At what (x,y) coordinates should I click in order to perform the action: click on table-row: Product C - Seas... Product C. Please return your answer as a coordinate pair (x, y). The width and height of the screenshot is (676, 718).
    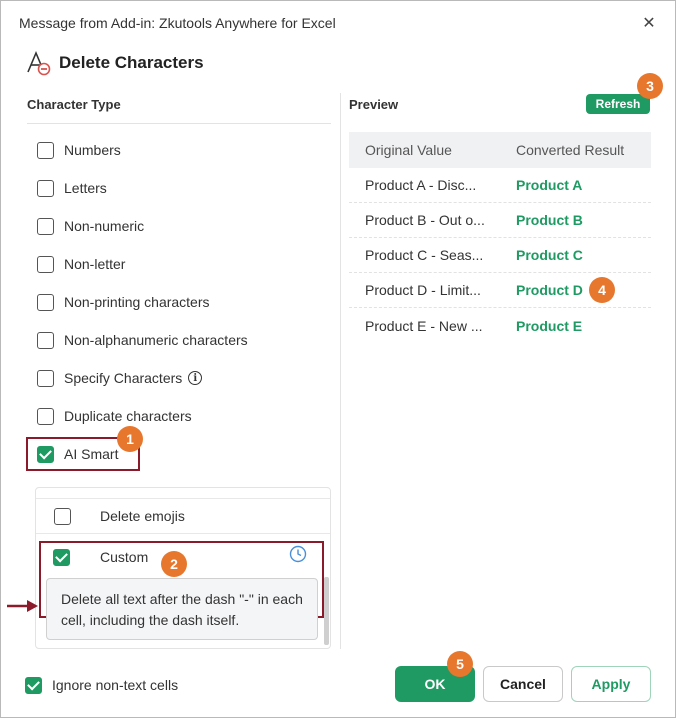
    Looking at the image, I should click on (500, 255).